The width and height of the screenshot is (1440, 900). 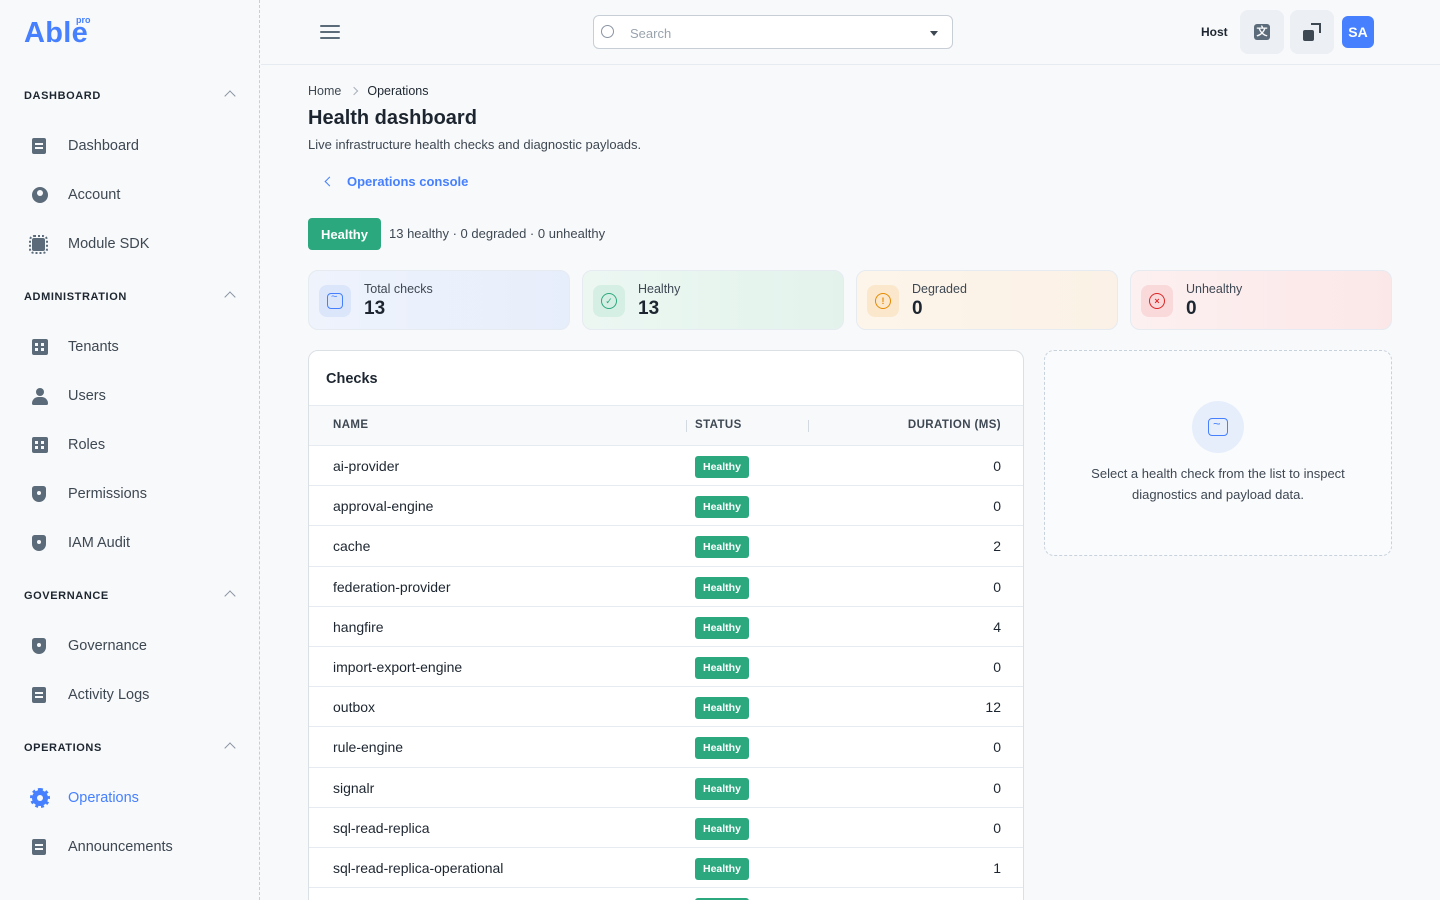 I want to click on stat-label: Unhealthy, so click(x=1214, y=289).